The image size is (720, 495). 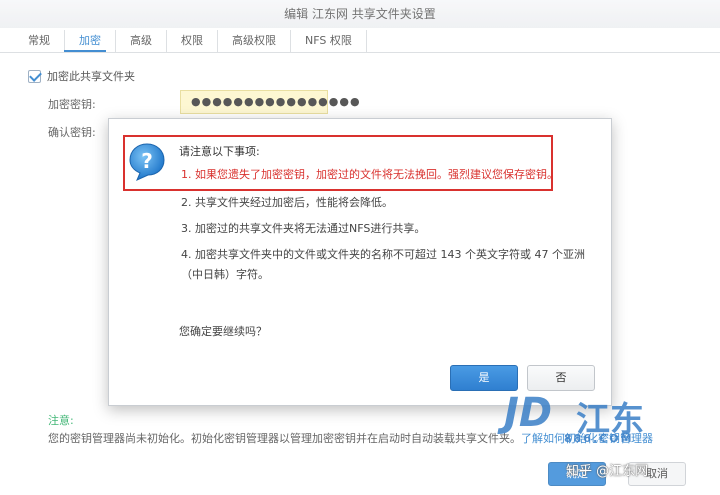 What do you see at coordinates (484, 378) in the screenshot?
I see `yes-button: 是` at bounding box center [484, 378].